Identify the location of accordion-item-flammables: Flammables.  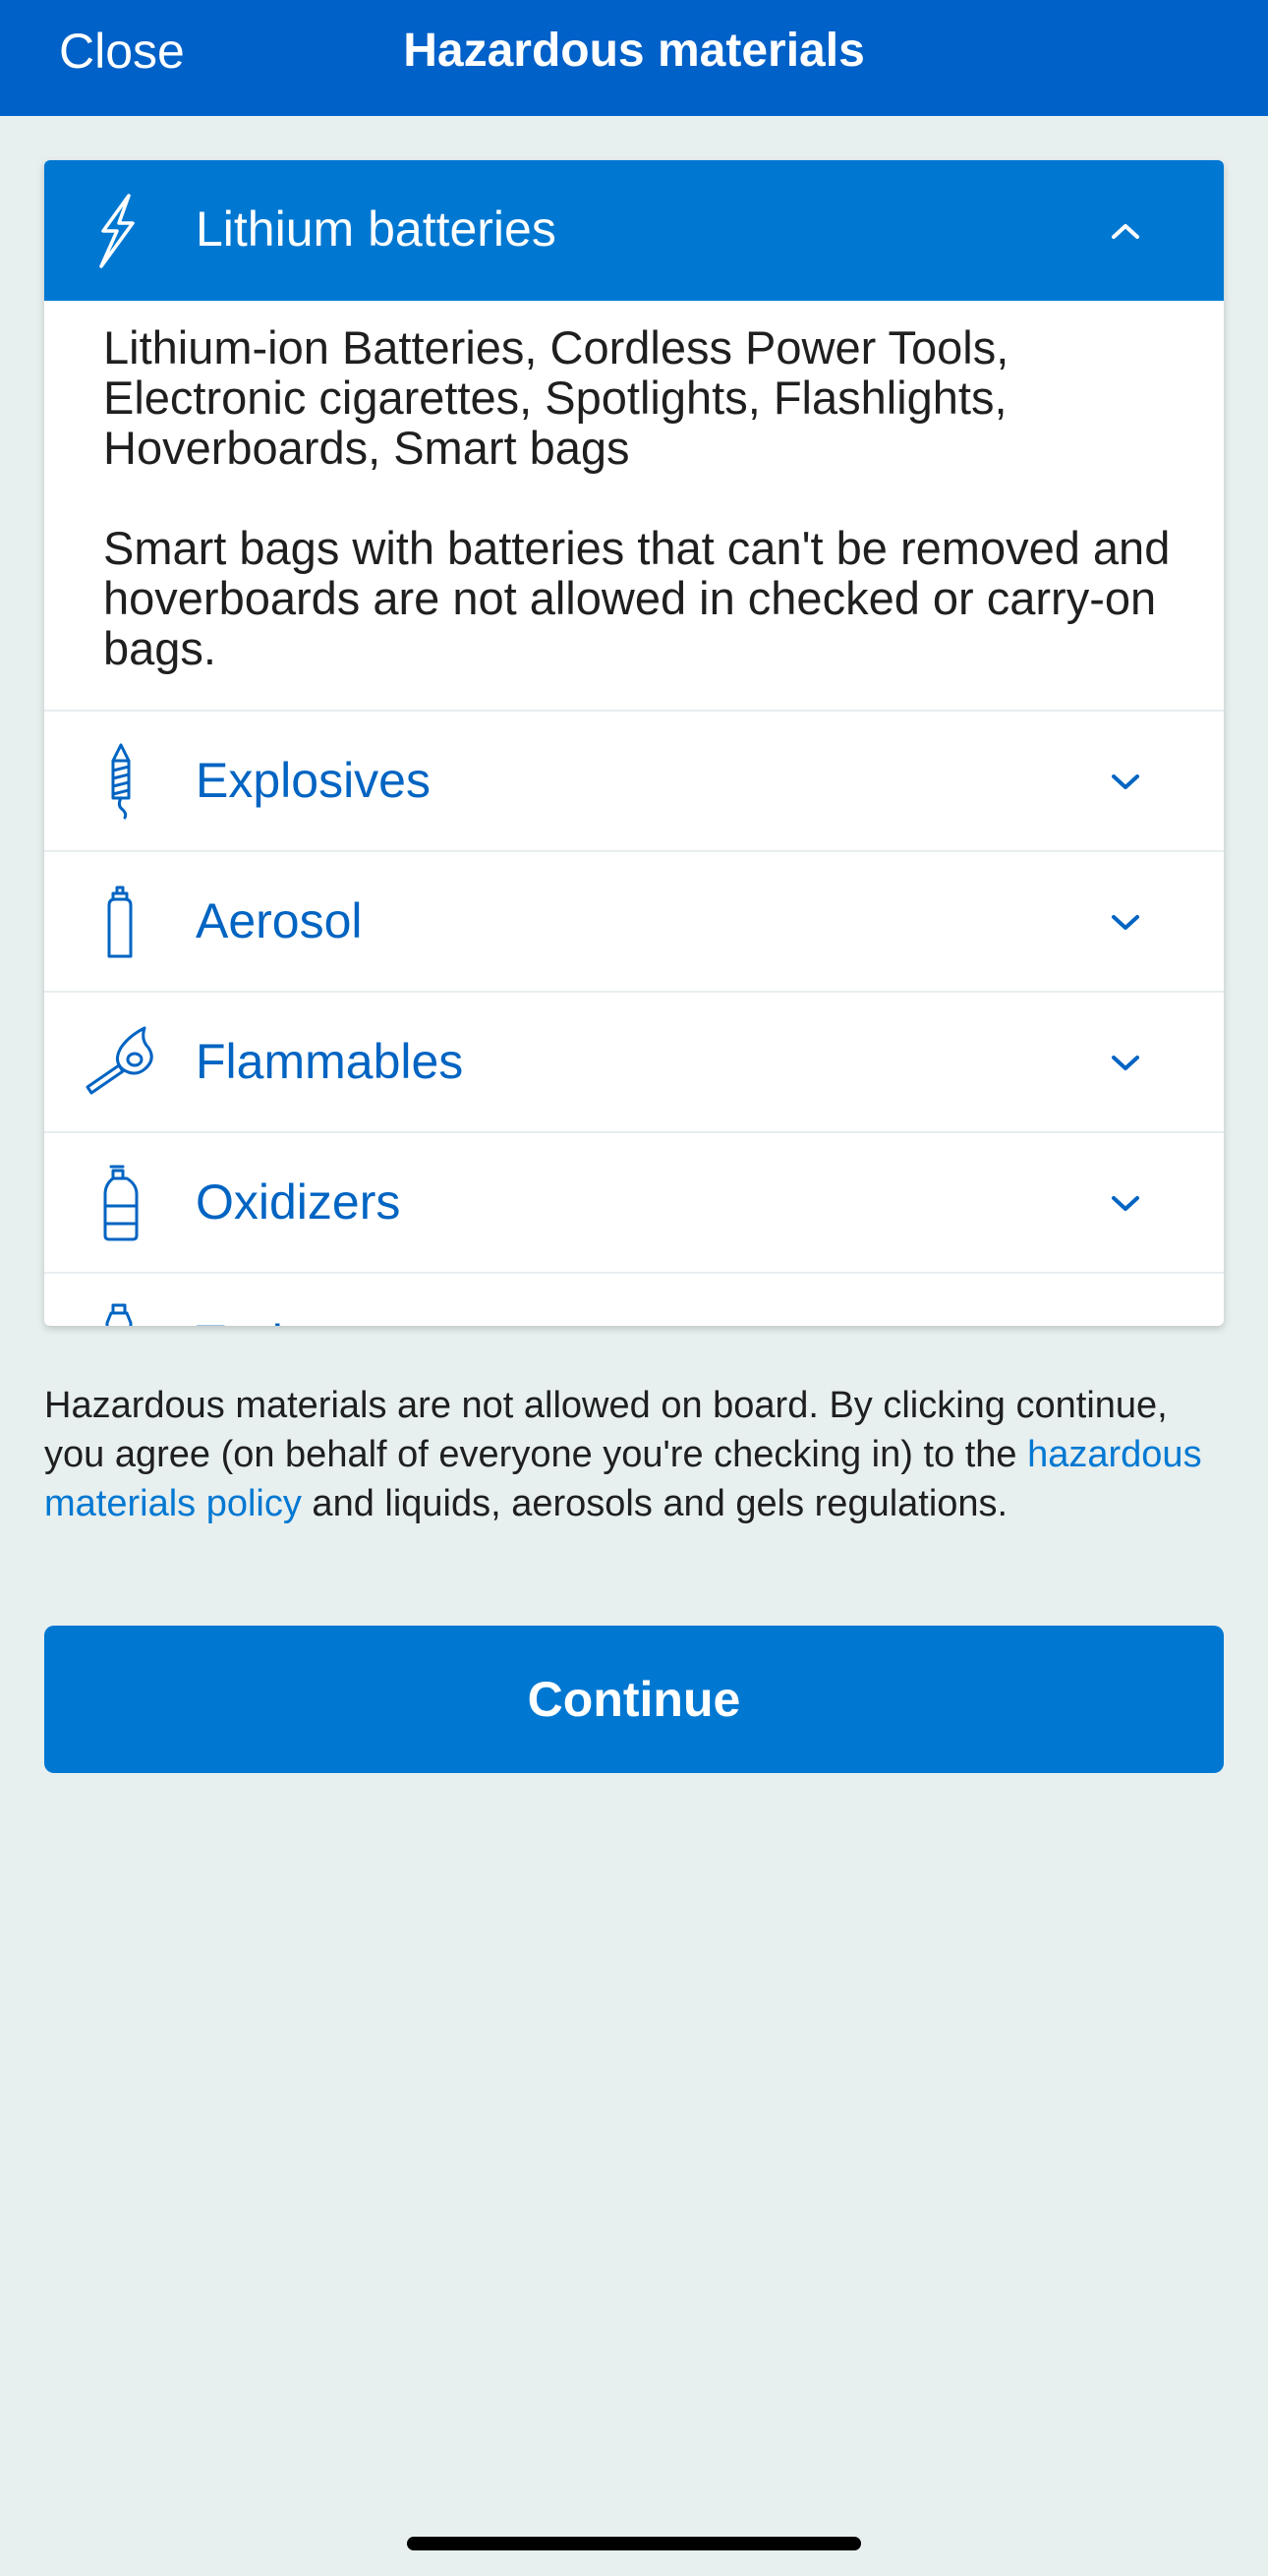
(634, 1061).